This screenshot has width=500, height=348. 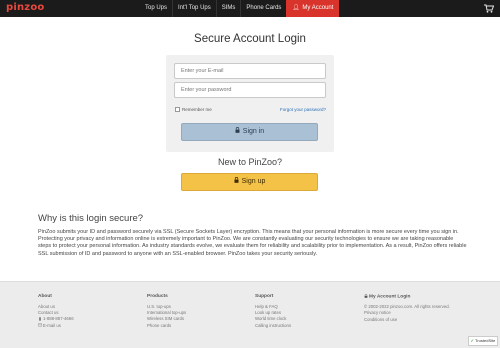 What do you see at coordinates (250, 71) in the screenshot?
I see `email-input` at bounding box center [250, 71].